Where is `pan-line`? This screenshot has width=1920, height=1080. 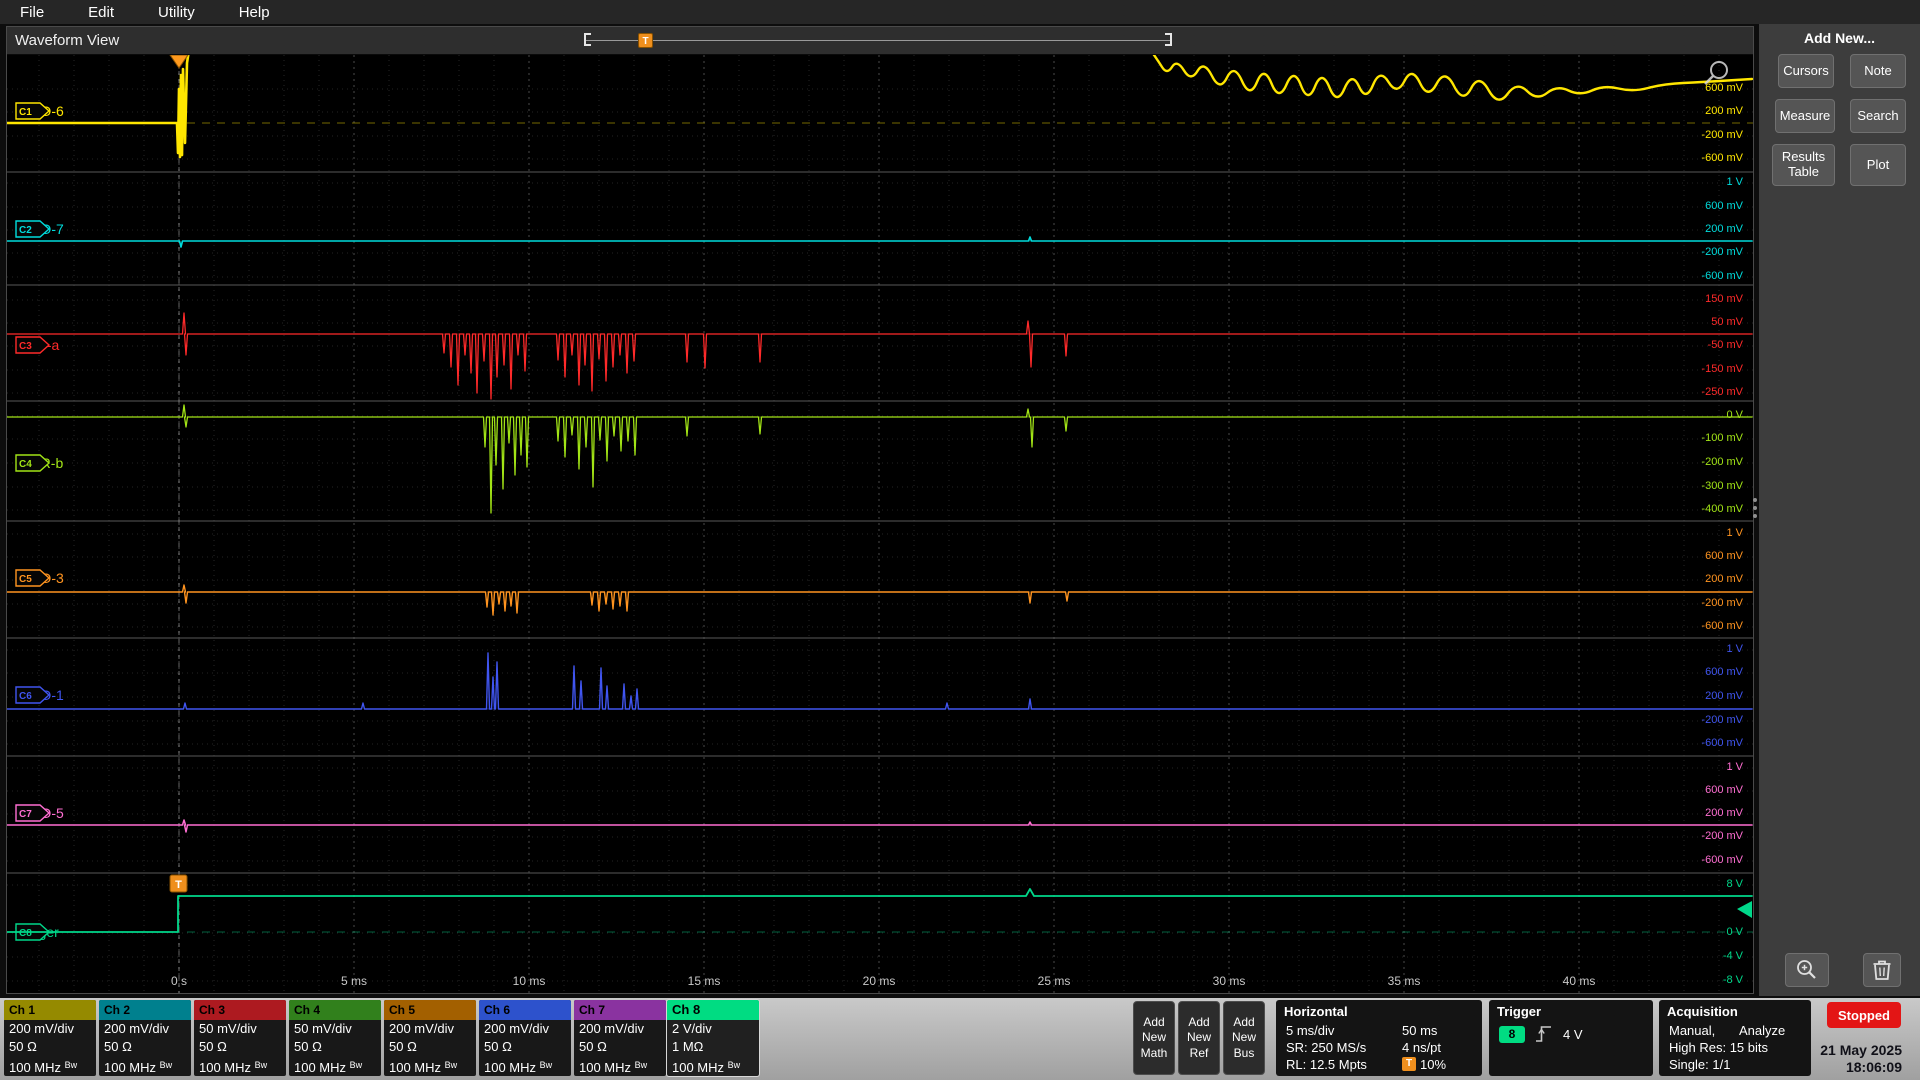
pan-line is located at coordinates (878, 40).